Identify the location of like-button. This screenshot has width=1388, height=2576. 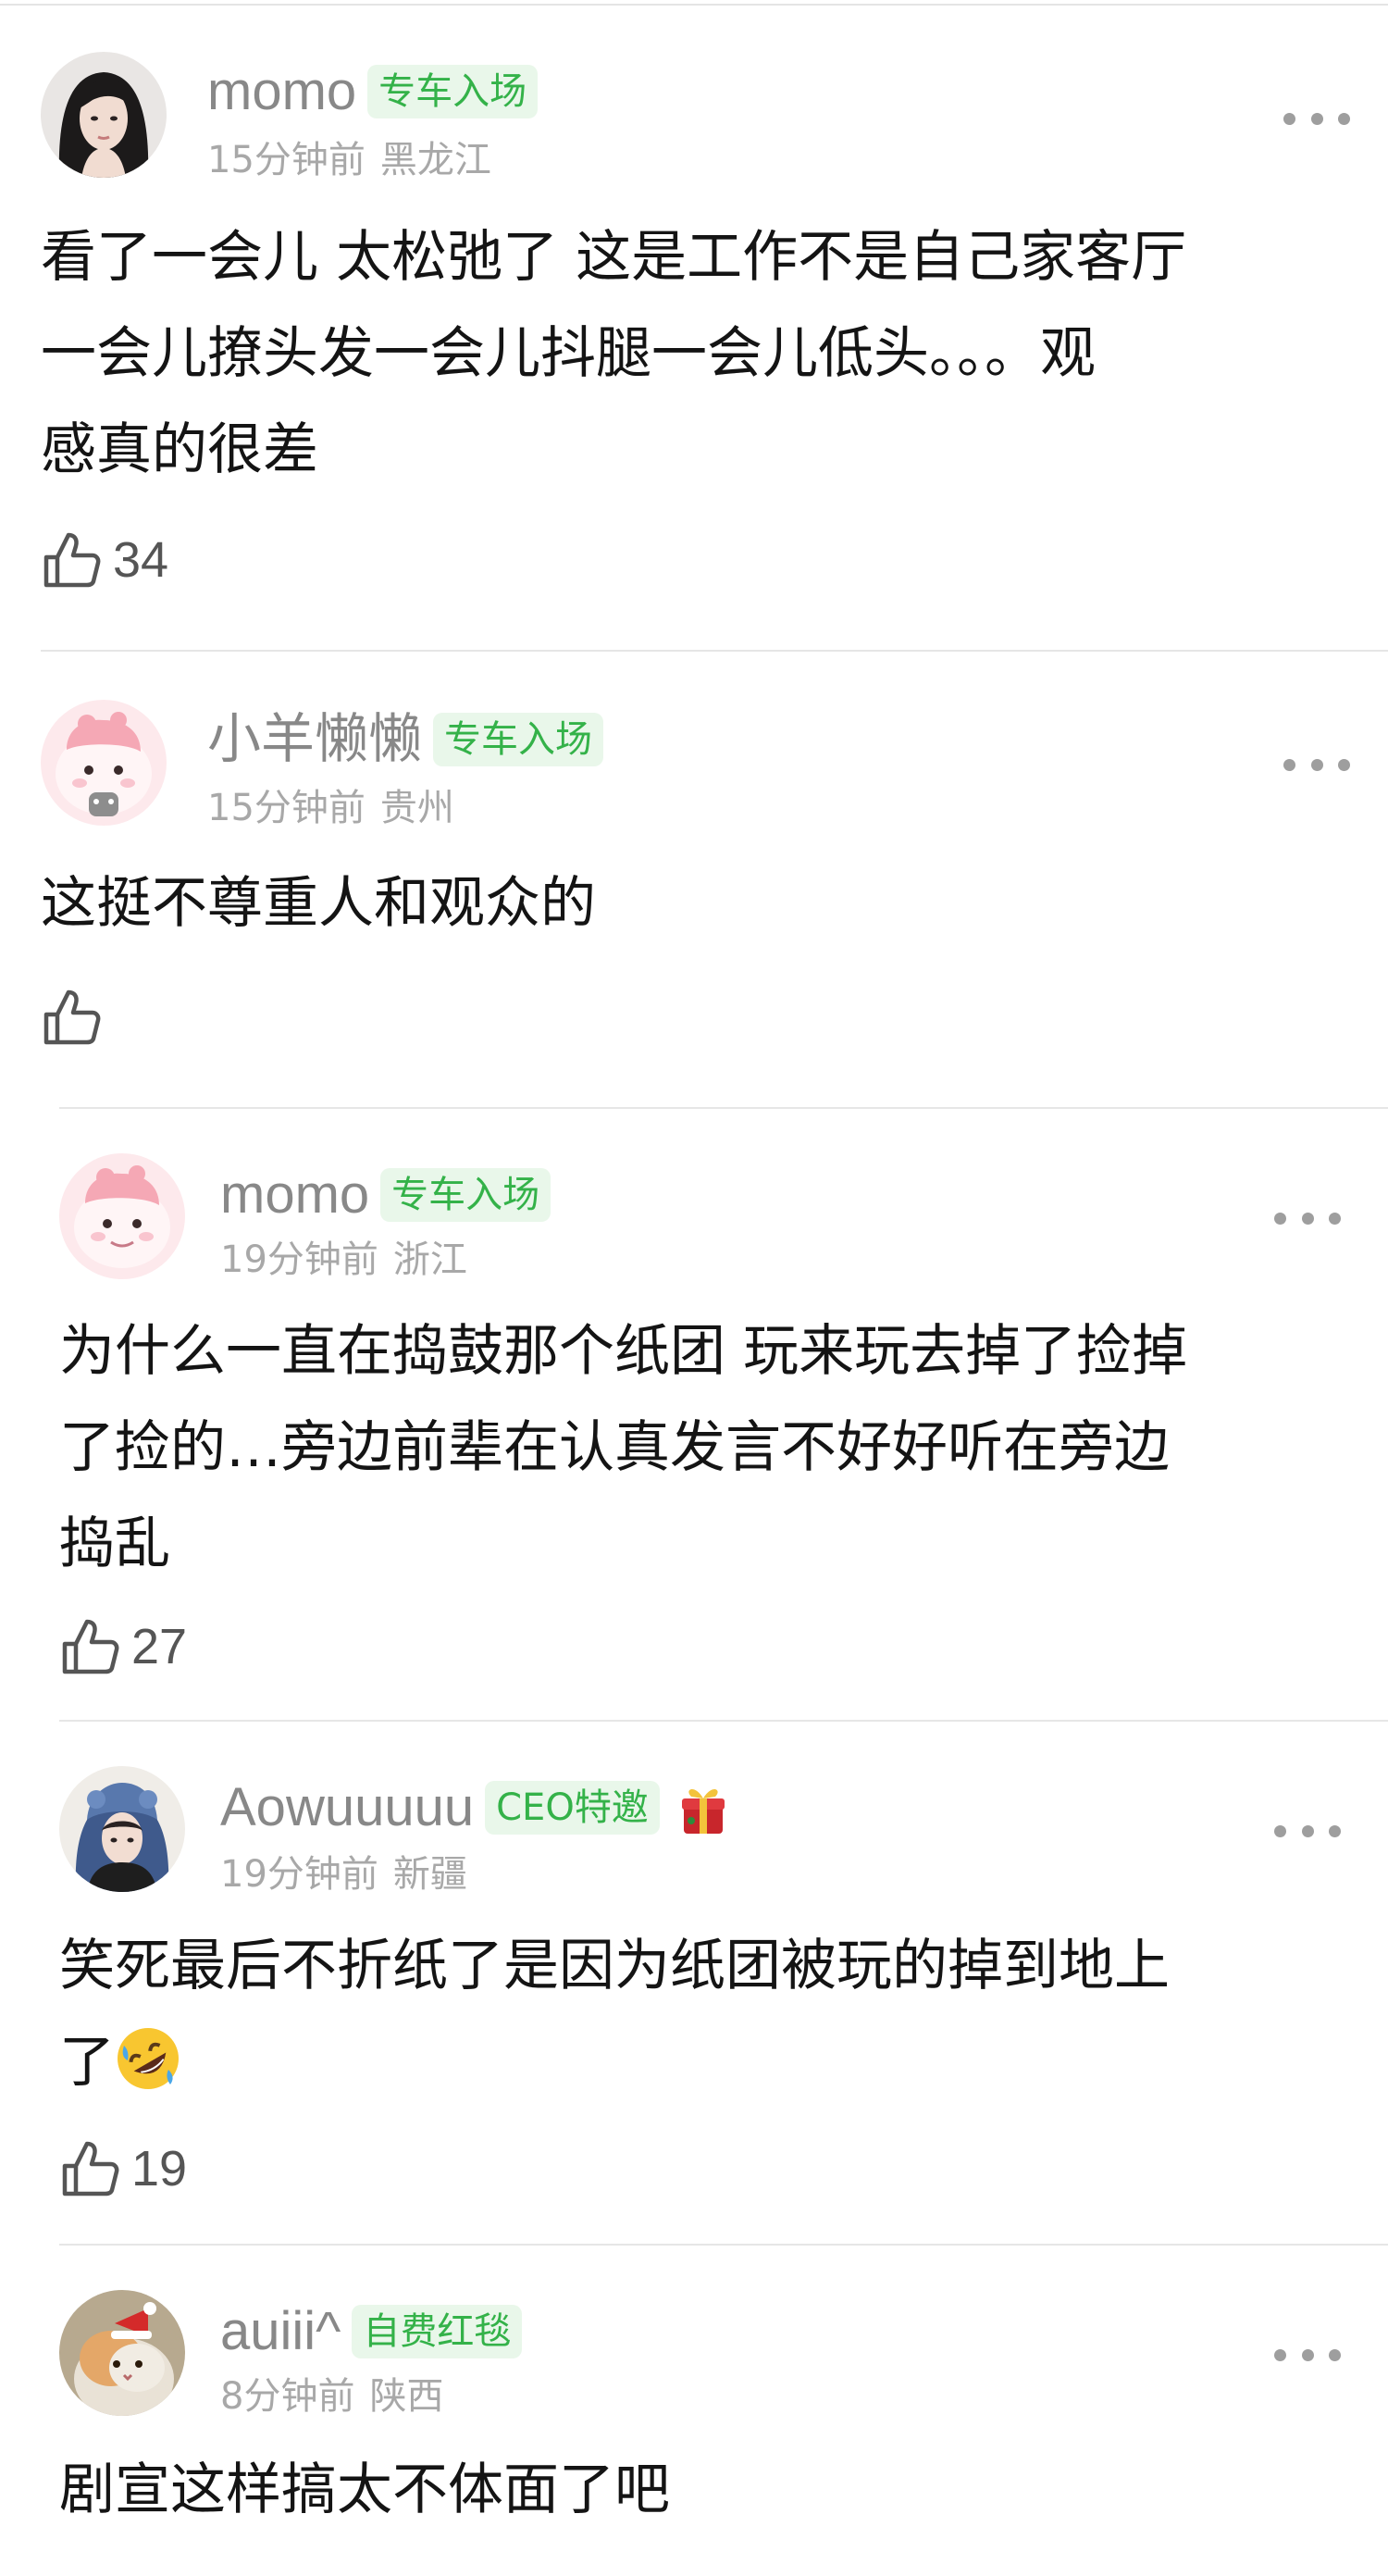
(77, 1018).